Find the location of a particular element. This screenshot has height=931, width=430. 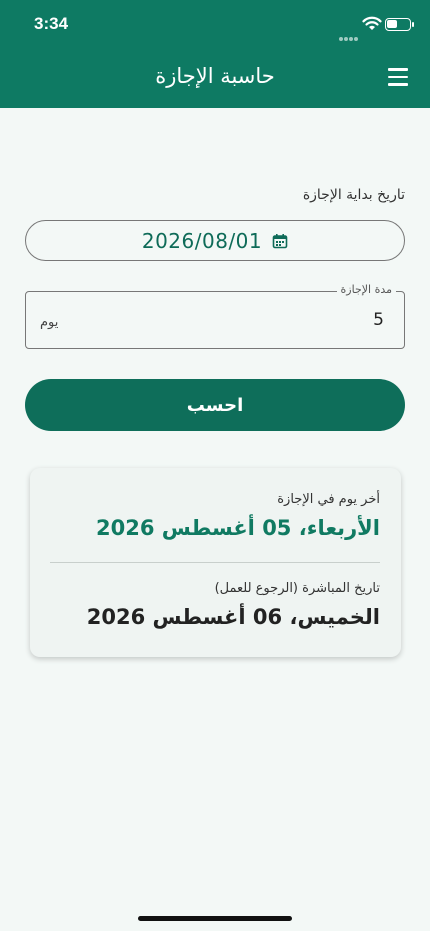

return-date-value: الخميس، 06 أغسطس 2026 is located at coordinates (233, 617).